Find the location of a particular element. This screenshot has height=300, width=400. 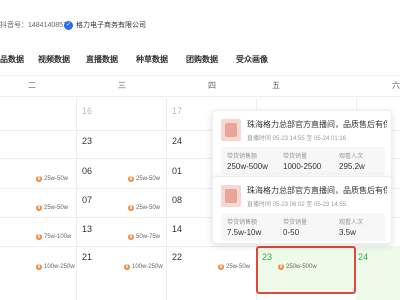

stat-views: 观看人次 3.5w is located at coordinates (351, 227).